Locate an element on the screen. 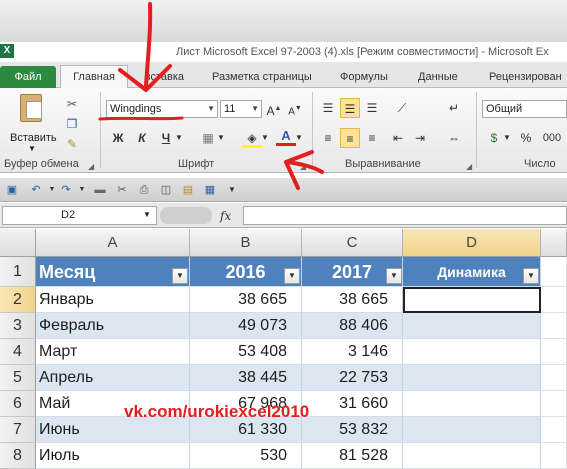 The width and height of the screenshot is (567, 469). copy-icon: ❐ is located at coordinates (72, 124).